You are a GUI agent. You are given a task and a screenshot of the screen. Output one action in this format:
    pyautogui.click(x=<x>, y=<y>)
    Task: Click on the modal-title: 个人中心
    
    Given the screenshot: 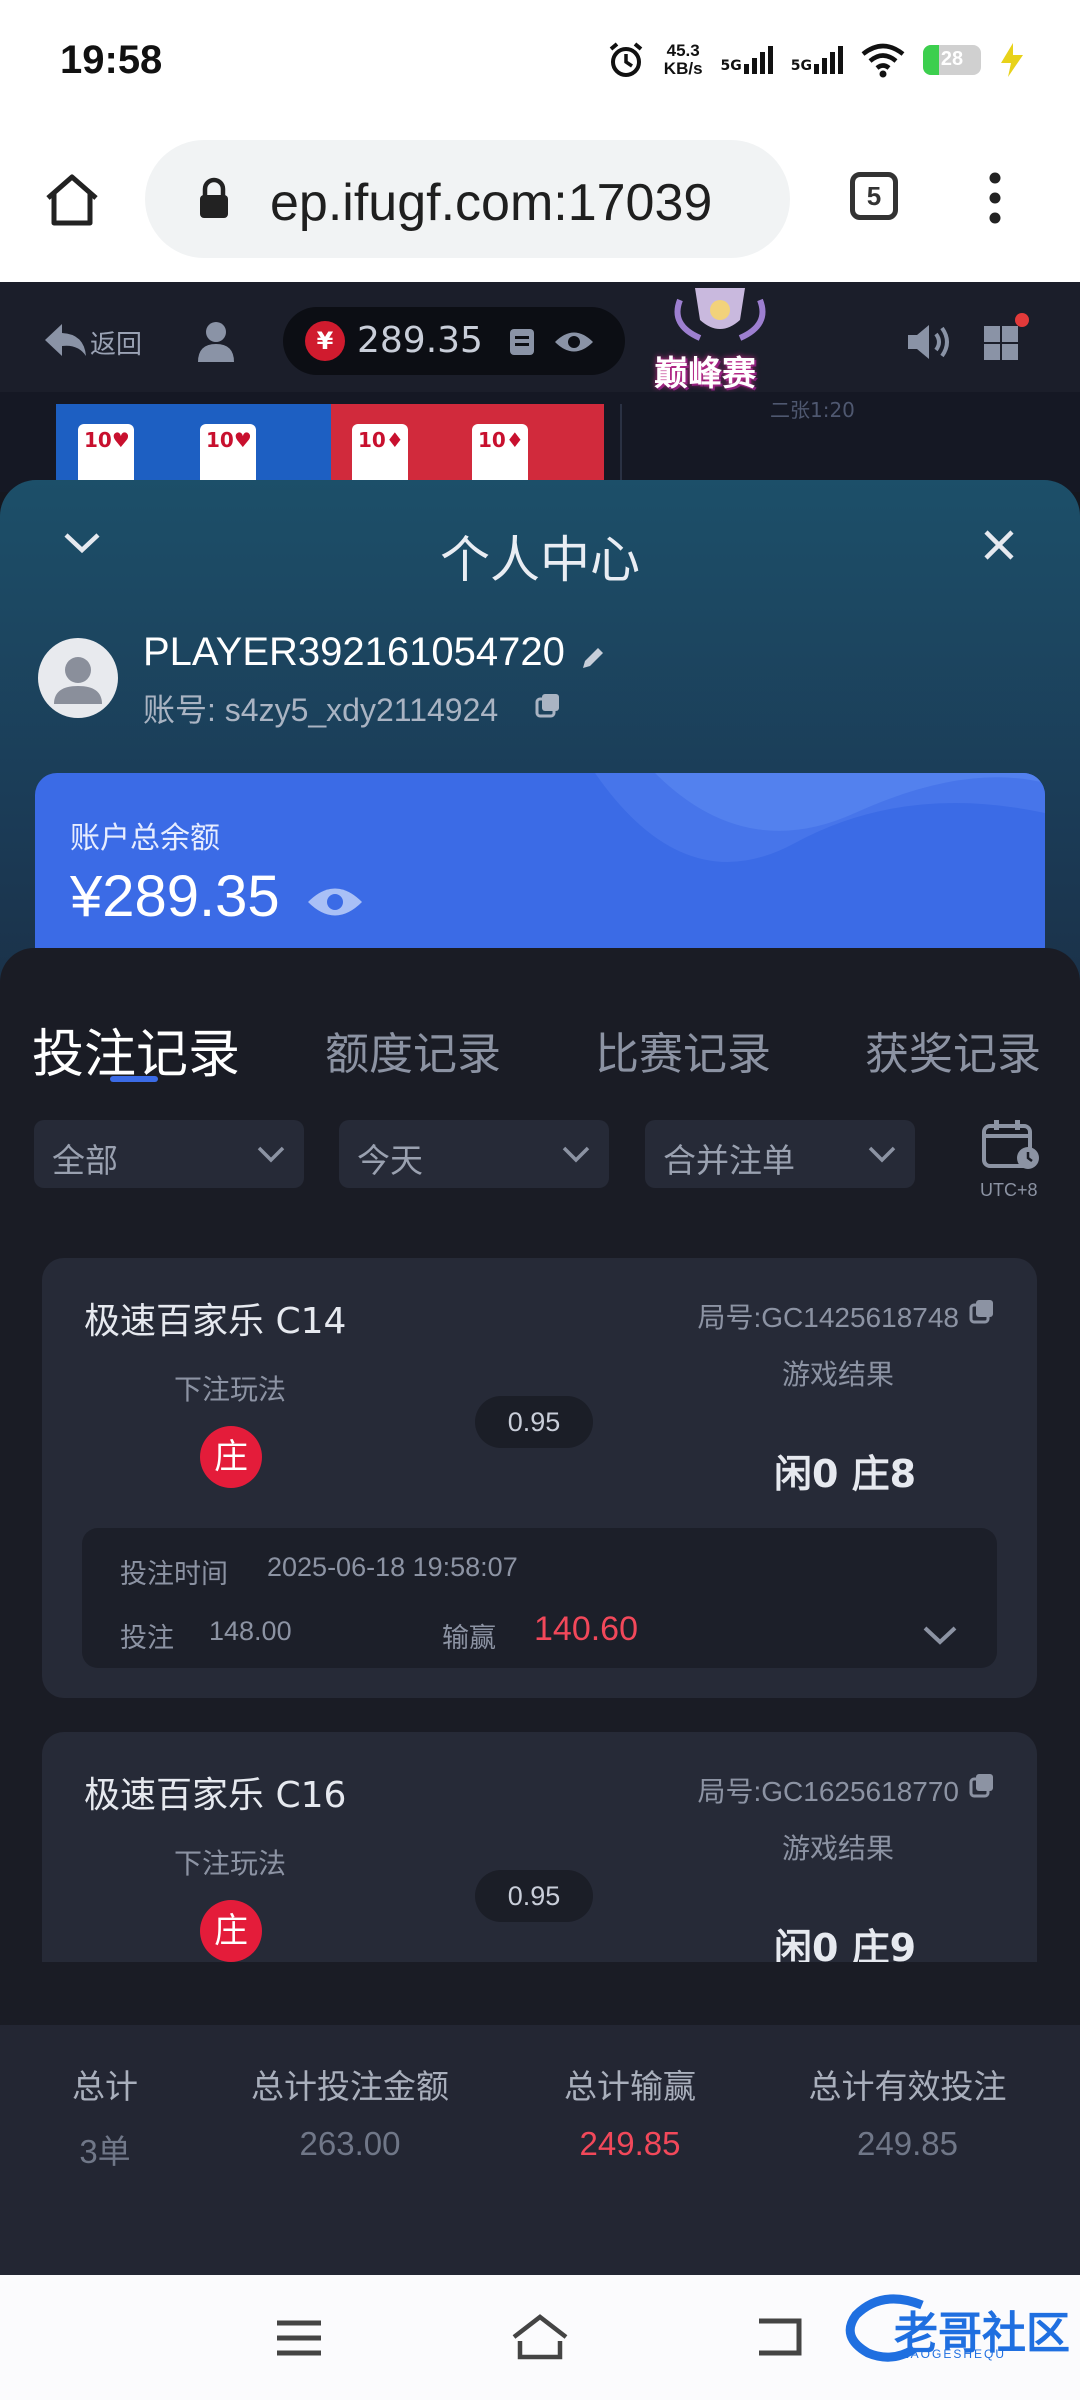 What is the action you would take?
    pyautogui.click(x=540, y=560)
    